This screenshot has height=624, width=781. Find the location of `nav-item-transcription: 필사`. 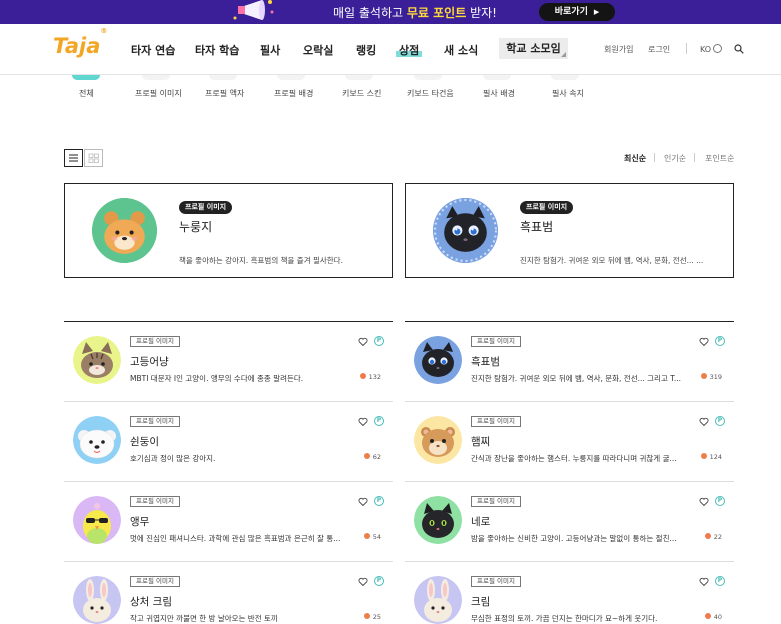

nav-item-transcription: 필사 is located at coordinates (270, 50).